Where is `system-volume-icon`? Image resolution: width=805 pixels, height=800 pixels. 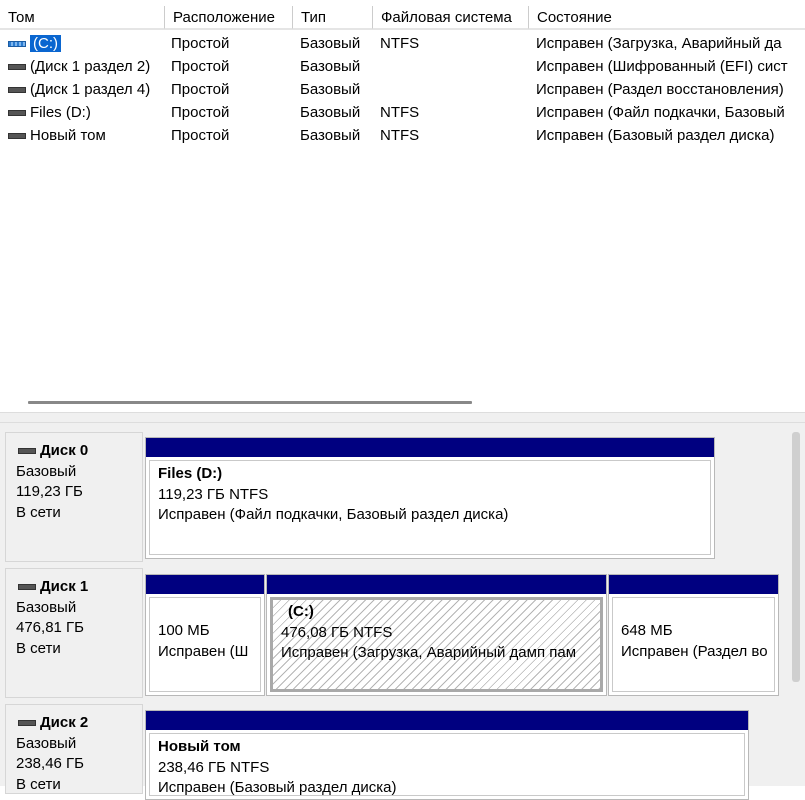
system-volume-icon is located at coordinates (17, 44).